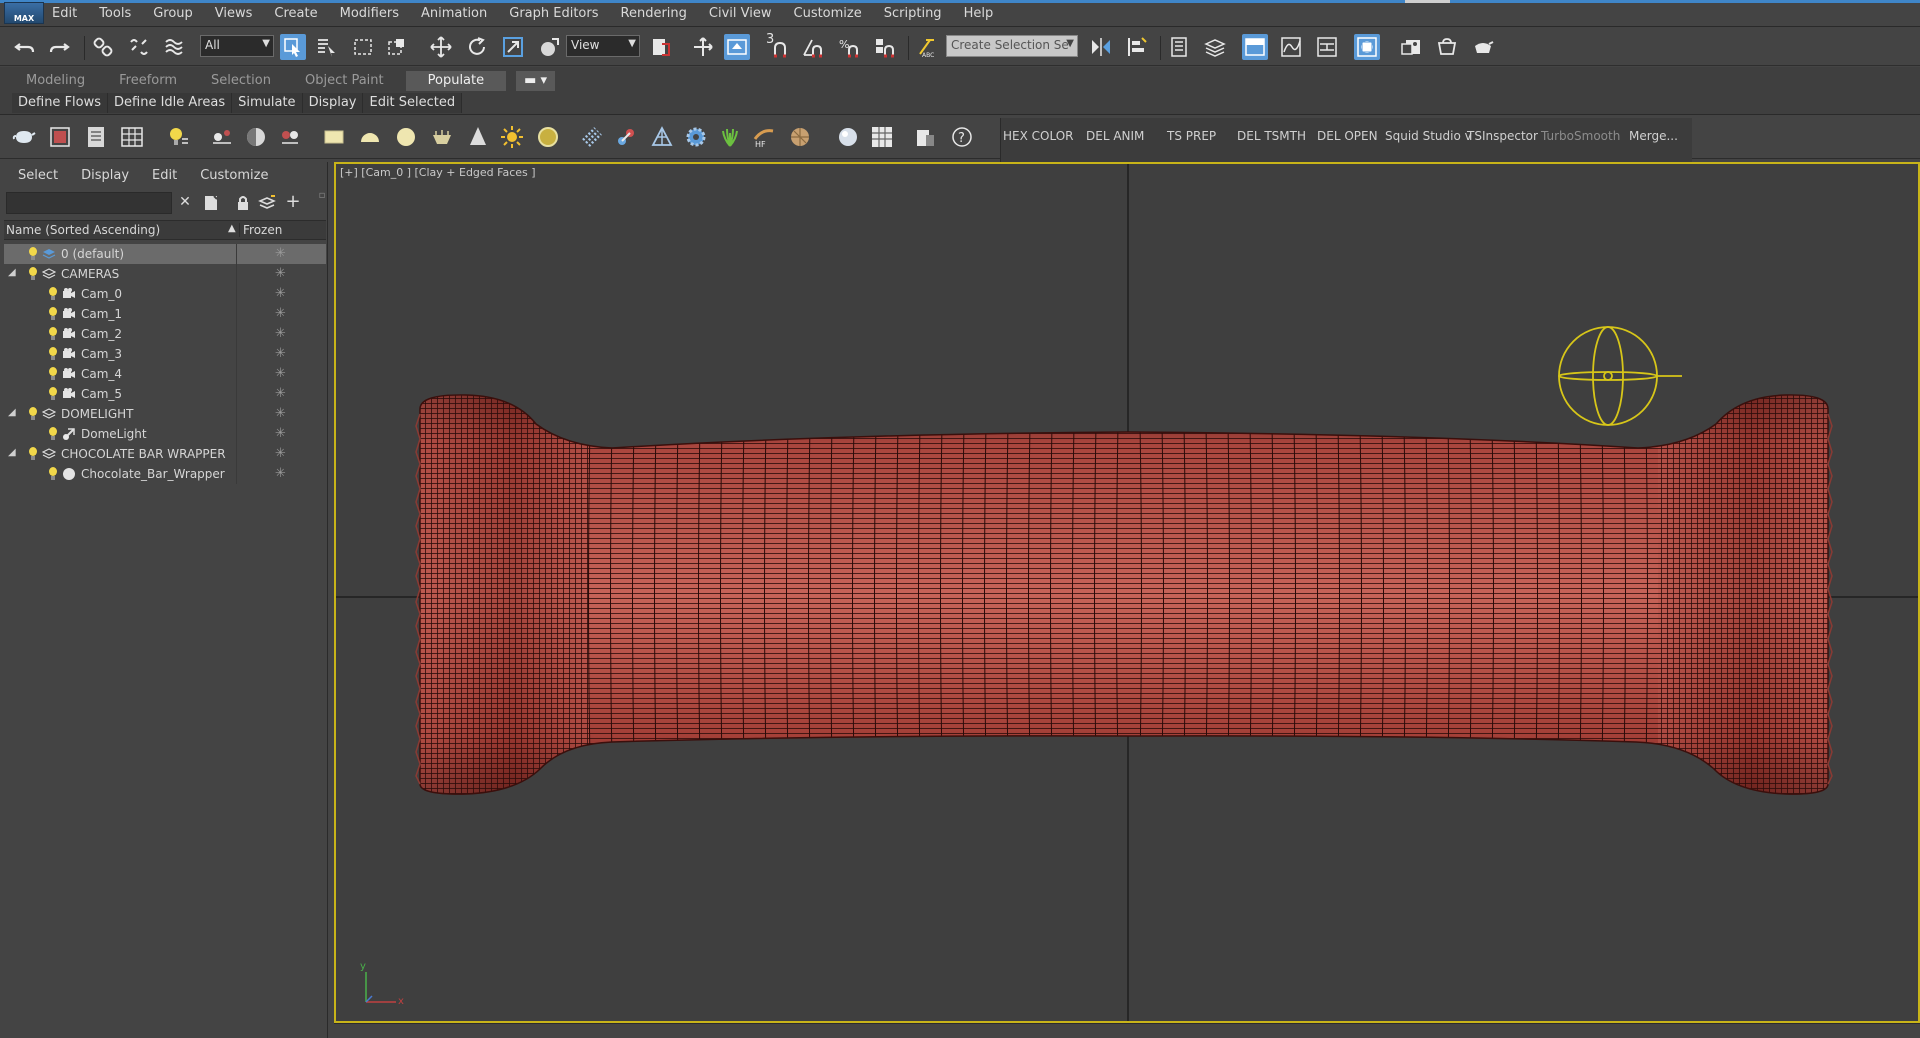 The height and width of the screenshot is (1038, 1920). What do you see at coordinates (222, 137) in the screenshot?
I see `asset-tracking-icon` at bounding box center [222, 137].